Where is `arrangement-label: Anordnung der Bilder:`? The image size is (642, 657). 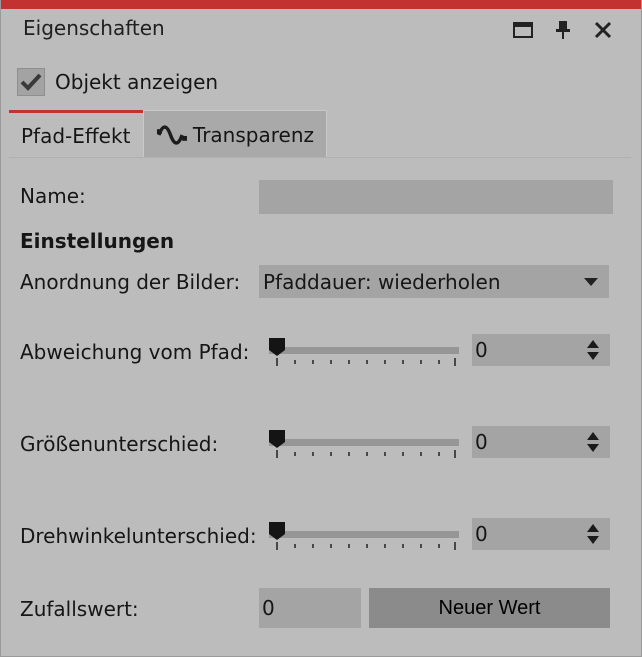 arrangement-label: Anordnung der Bilder: is located at coordinates (130, 282).